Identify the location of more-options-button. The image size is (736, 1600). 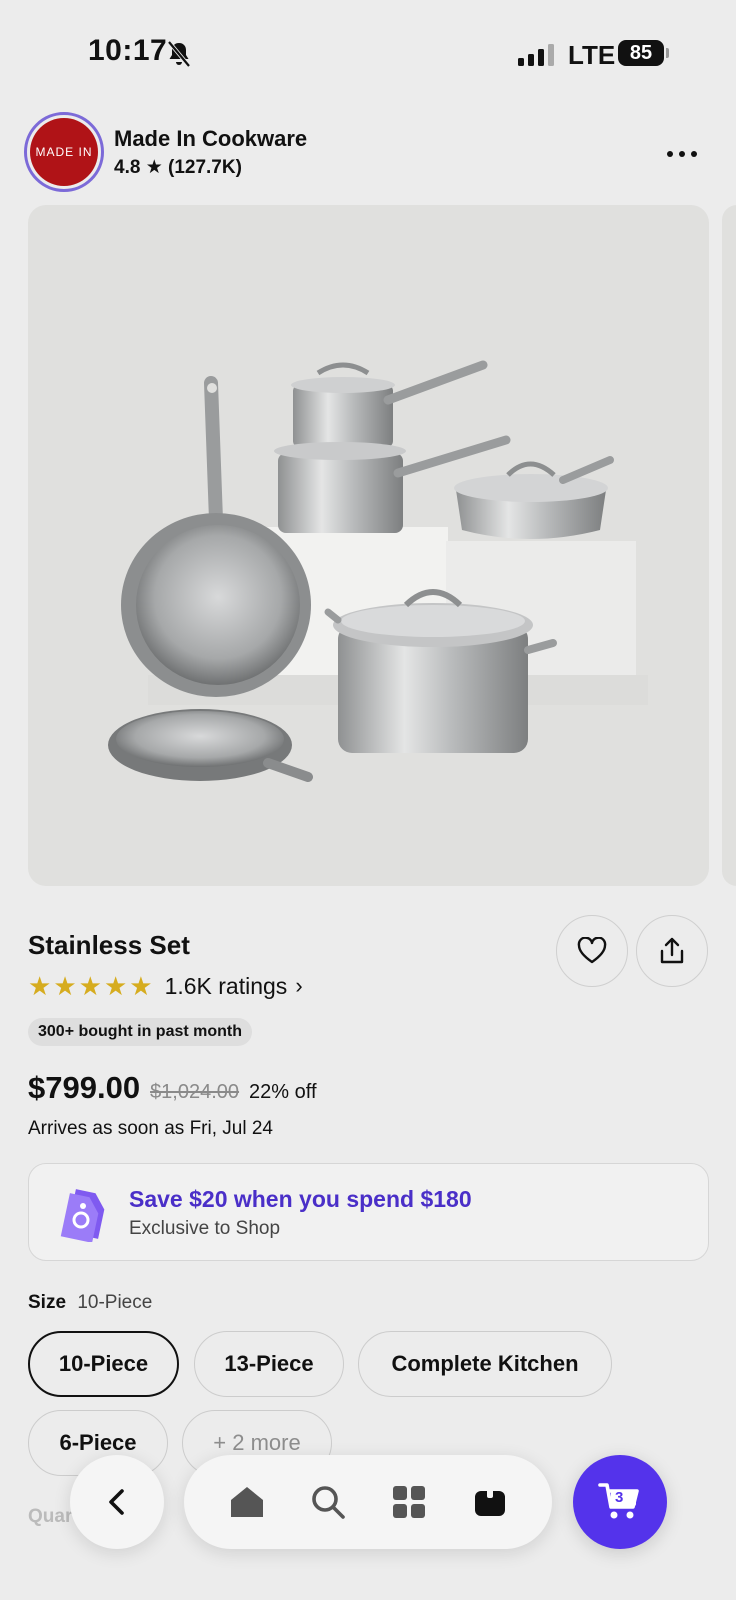
(682, 154).